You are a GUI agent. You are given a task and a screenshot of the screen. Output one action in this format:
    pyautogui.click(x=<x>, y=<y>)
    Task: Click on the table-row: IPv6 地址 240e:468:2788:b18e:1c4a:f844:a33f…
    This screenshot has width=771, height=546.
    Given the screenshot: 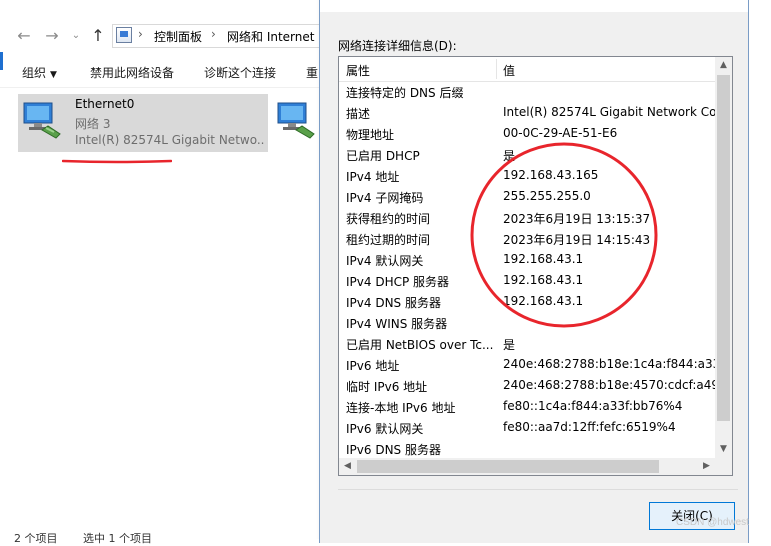 What is the action you would take?
    pyautogui.click(x=528, y=364)
    